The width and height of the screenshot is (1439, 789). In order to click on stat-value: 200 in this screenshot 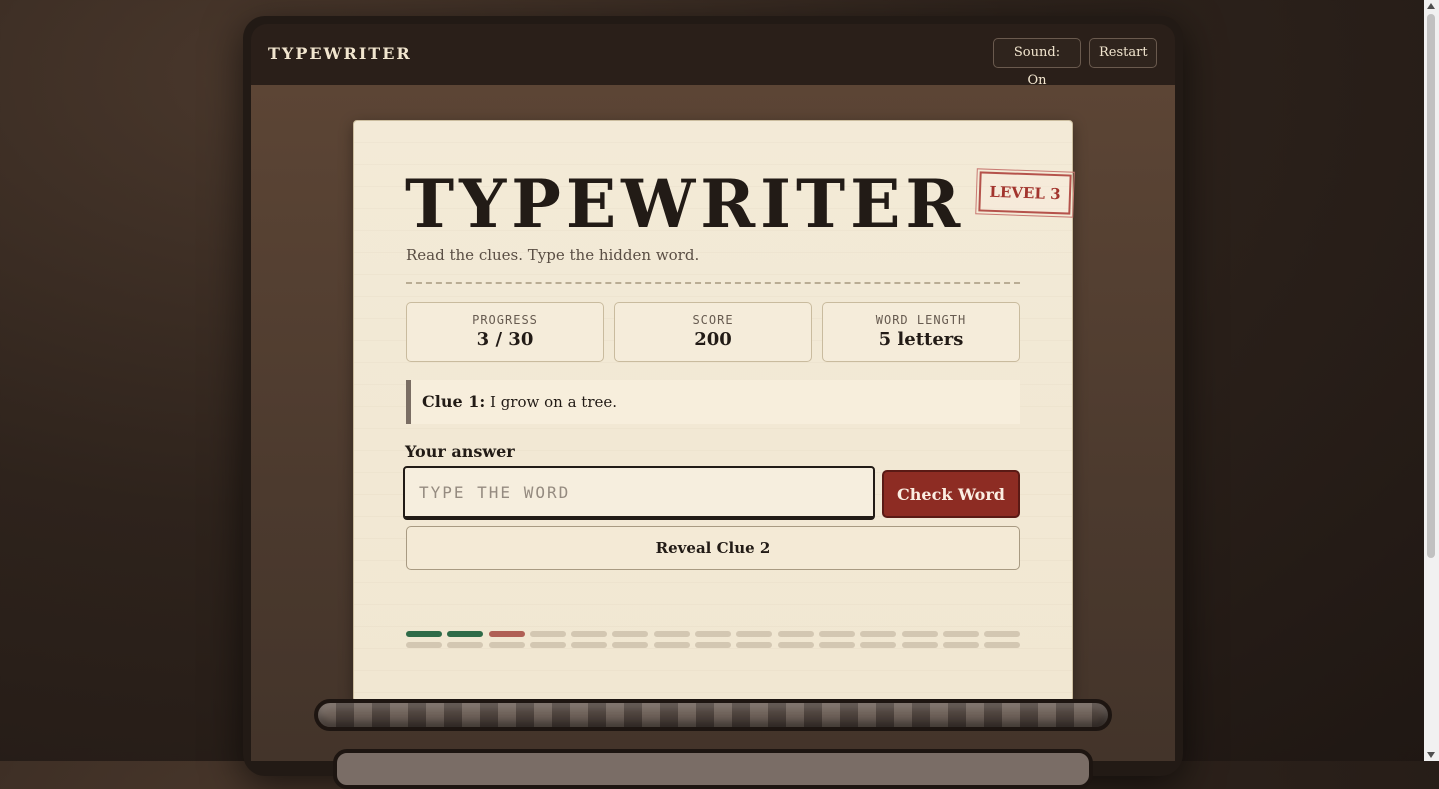, I will do `click(713, 339)`.